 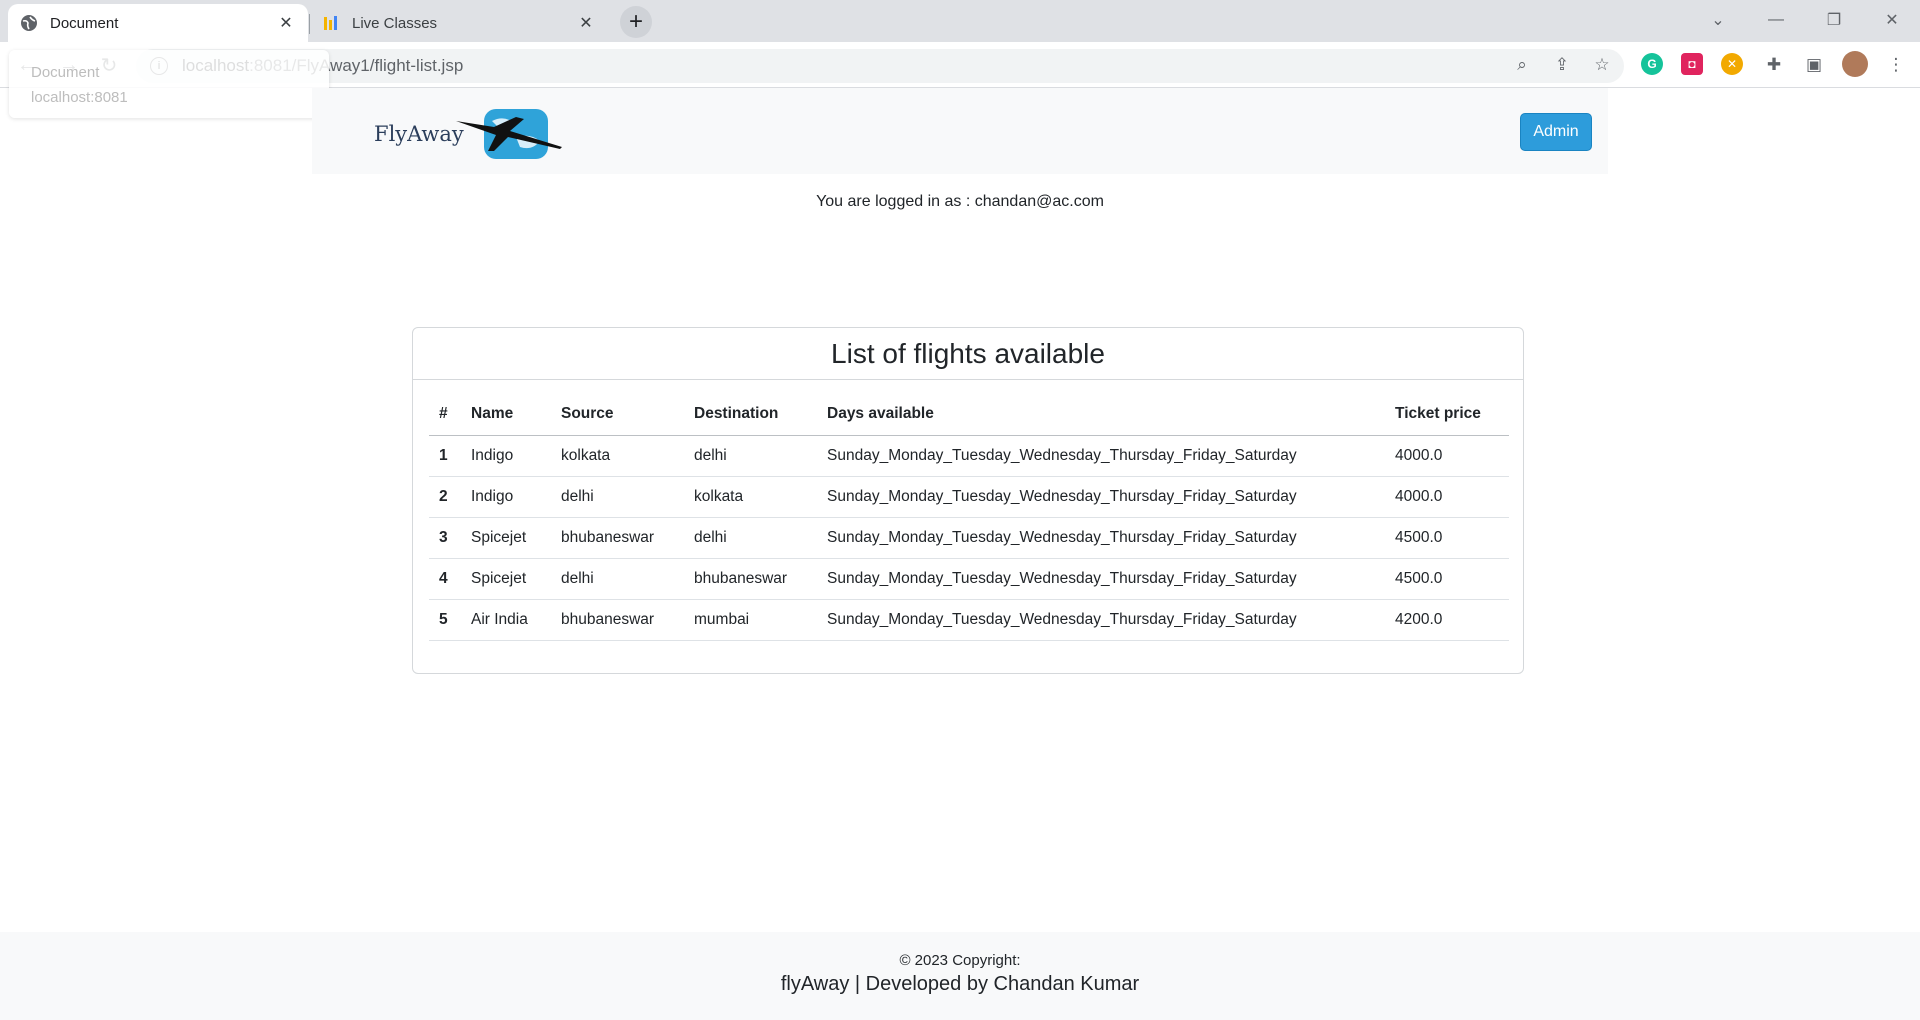 What do you see at coordinates (750, 620) in the screenshot?
I see `cell-destination: mumbai` at bounding box center [750, 620].